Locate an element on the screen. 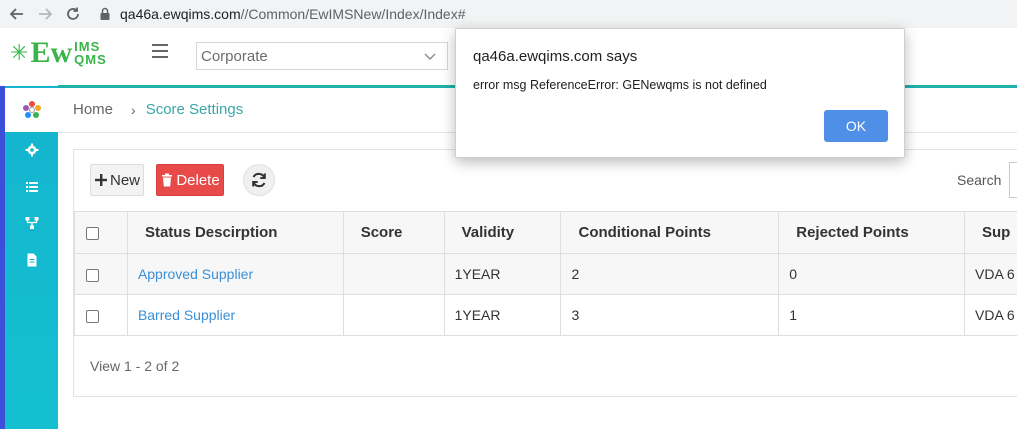  dialog-title: qa46a.ewqims.com says is located at coordinates (555, 56).